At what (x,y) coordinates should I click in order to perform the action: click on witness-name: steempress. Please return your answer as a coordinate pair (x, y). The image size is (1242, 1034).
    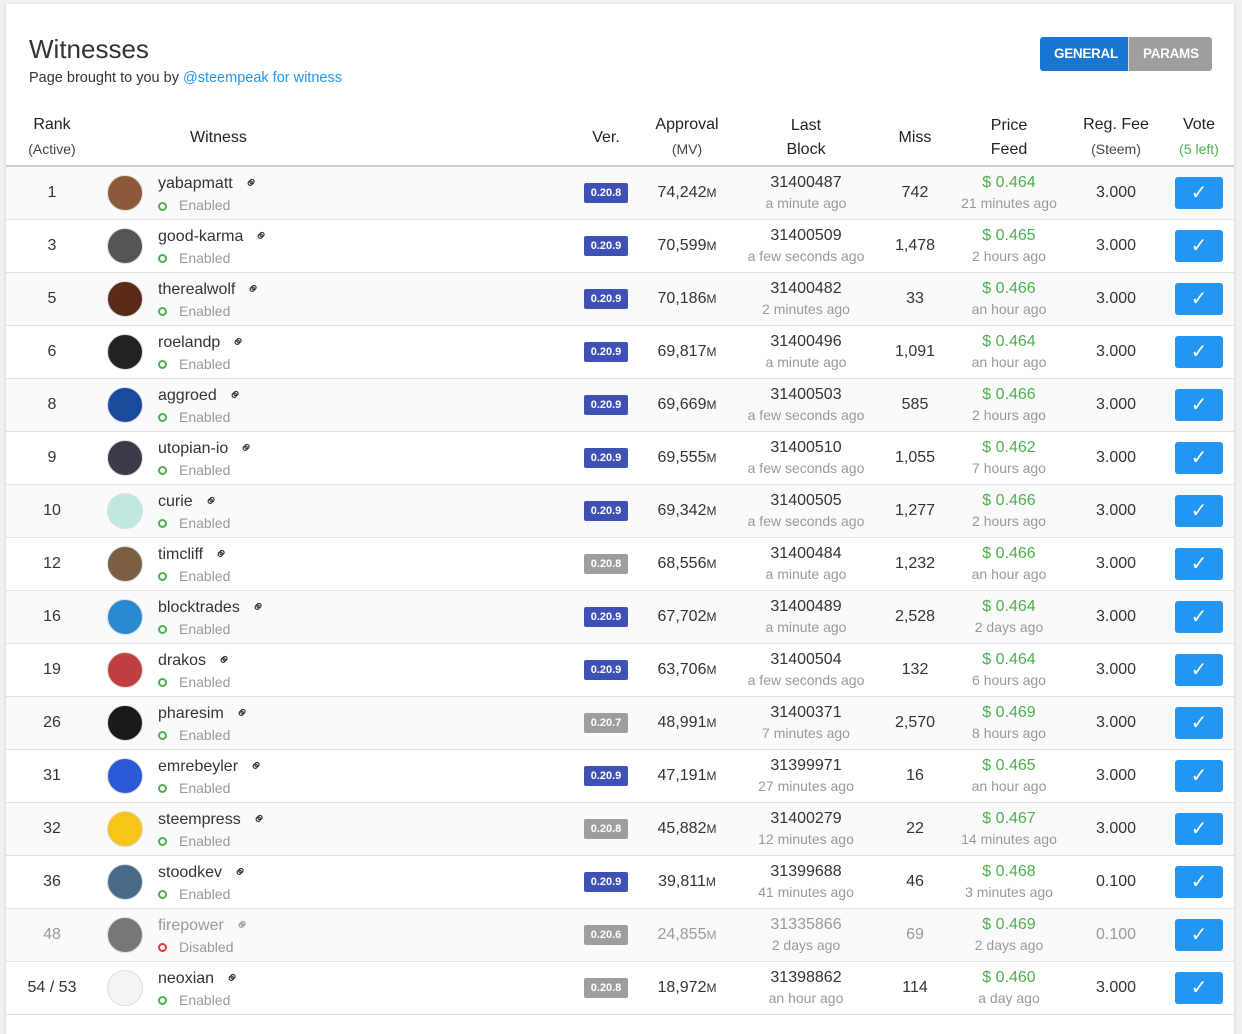
    Looking at the image, I should click on (199, 819).